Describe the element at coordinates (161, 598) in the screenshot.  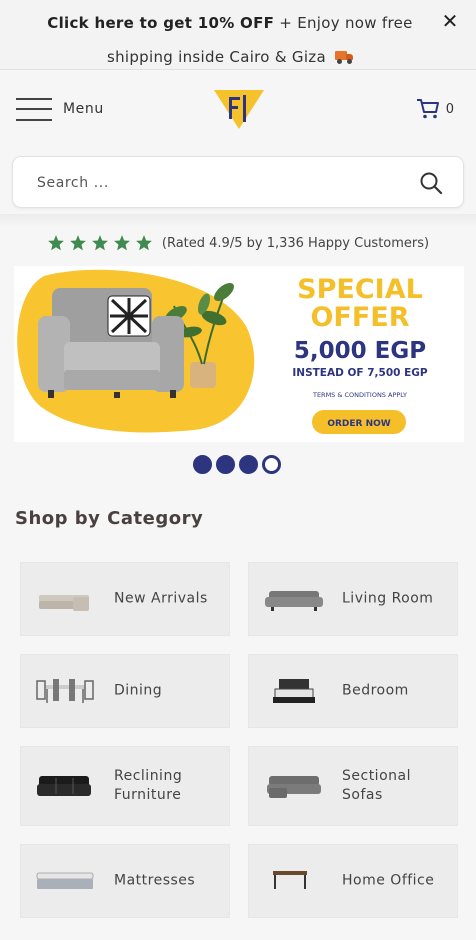
I see `category-label: New Arrivals` at that location.